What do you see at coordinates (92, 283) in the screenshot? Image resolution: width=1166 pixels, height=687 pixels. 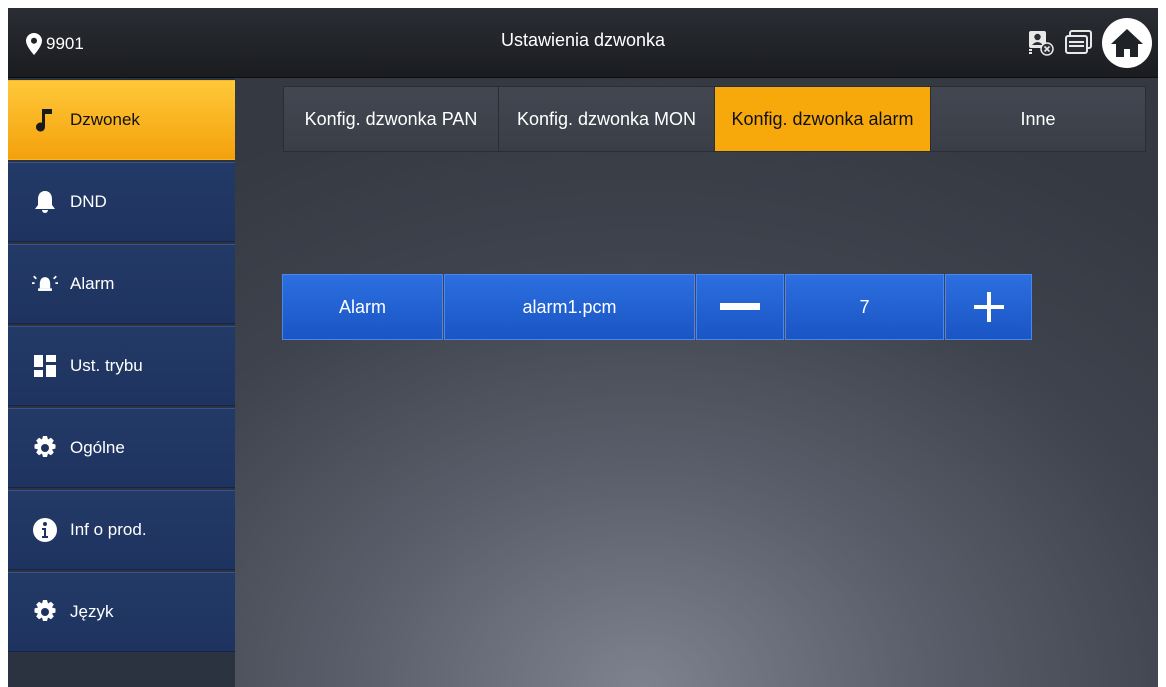 I see `sidebar-item-label: Alarm` at bounding box center [92, 283].